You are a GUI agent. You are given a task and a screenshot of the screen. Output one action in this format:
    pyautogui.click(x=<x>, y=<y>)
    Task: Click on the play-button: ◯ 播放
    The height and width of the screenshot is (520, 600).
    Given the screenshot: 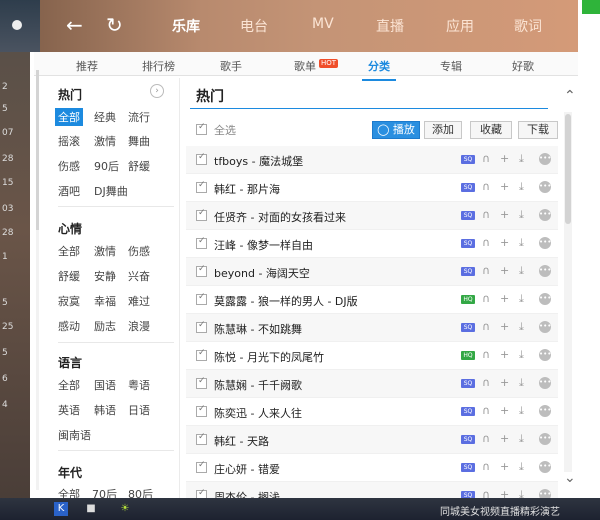 What is the action you would take?
    pyautogui.click(x=396, y=130)
    